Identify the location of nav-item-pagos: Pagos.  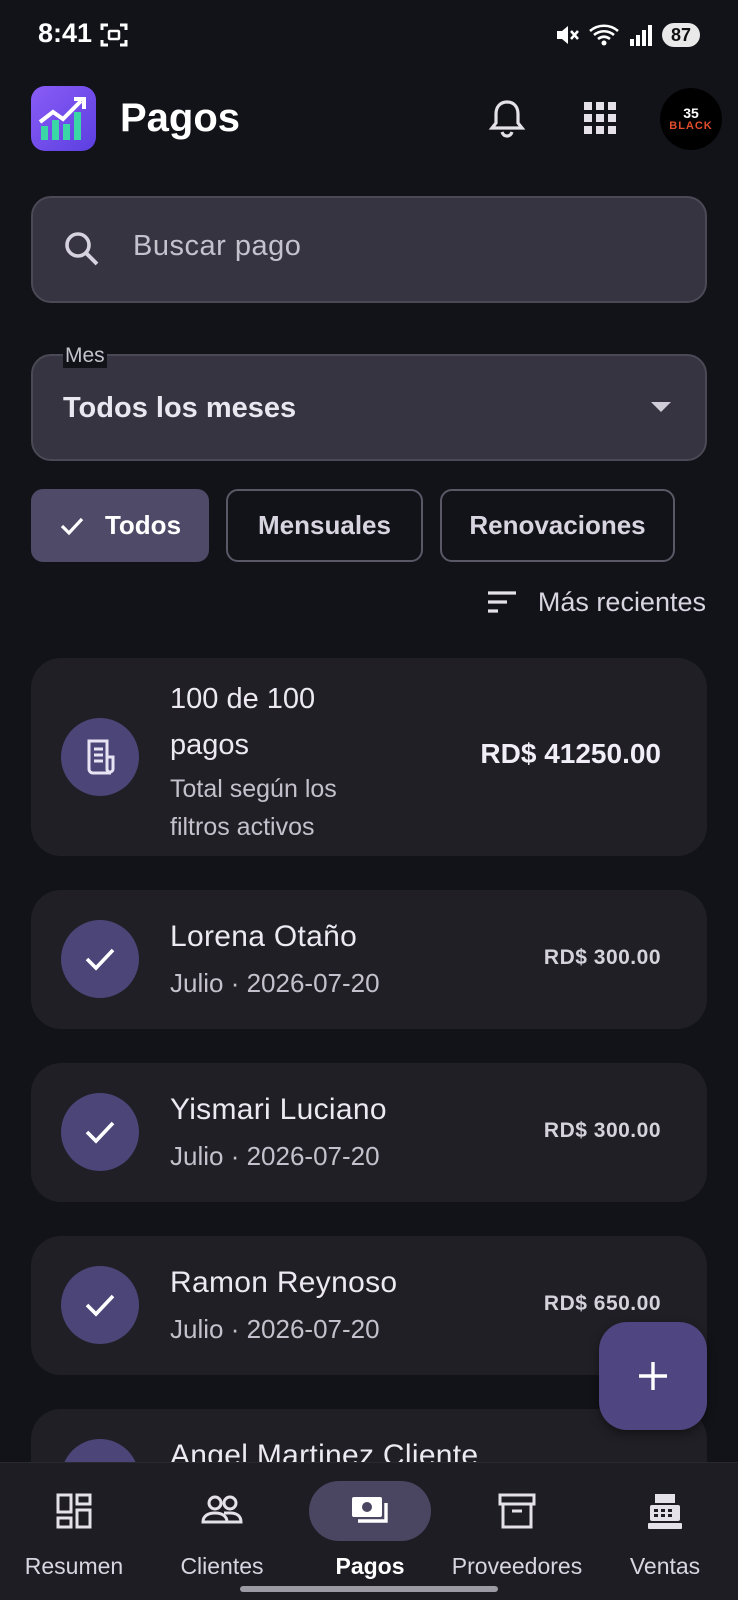
(370, 1531).